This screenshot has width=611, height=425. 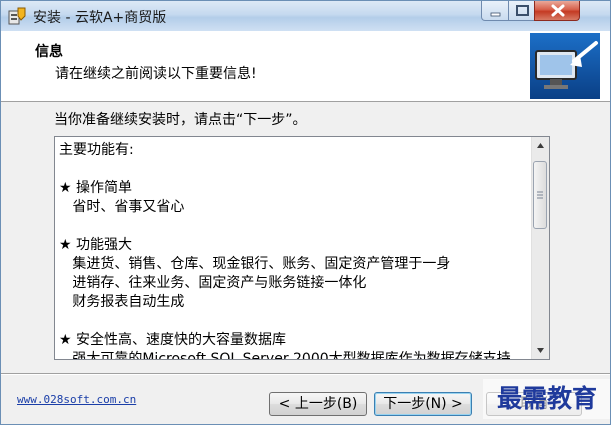 I want to click on monitor-arrow-icon, so click(x=565, y=66).